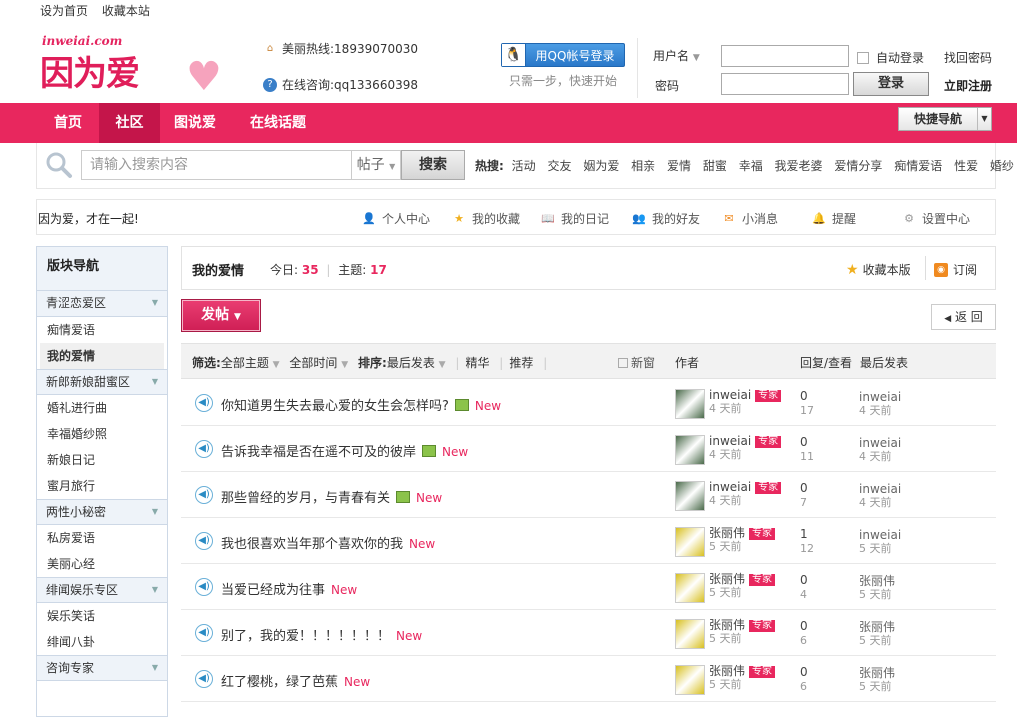  Describe the element at coordinates (863, 57) in the screenshot. I see `auto-login-checkbox` at that location.